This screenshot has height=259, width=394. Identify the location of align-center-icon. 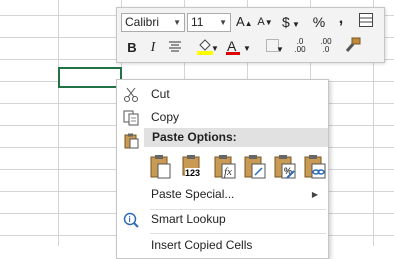
(175, 46).